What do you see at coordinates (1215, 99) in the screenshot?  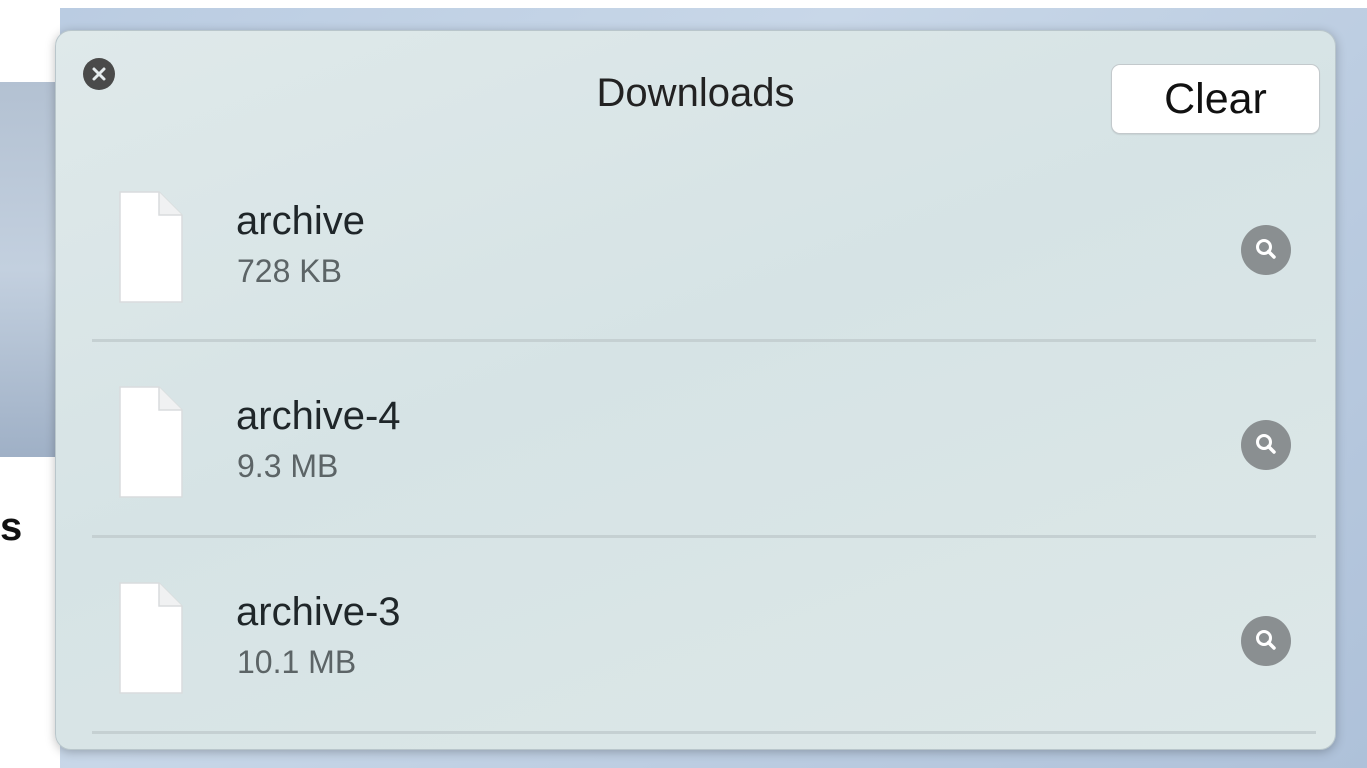 I see `clear-button: Clear` at bounding box center [1215, 99].